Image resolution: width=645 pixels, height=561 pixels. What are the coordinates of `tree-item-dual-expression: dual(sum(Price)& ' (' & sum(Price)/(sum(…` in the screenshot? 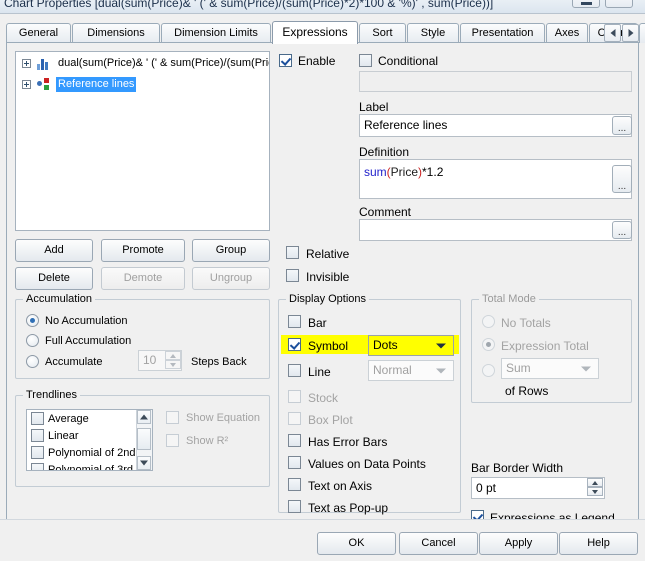 It's located at (142, 64).